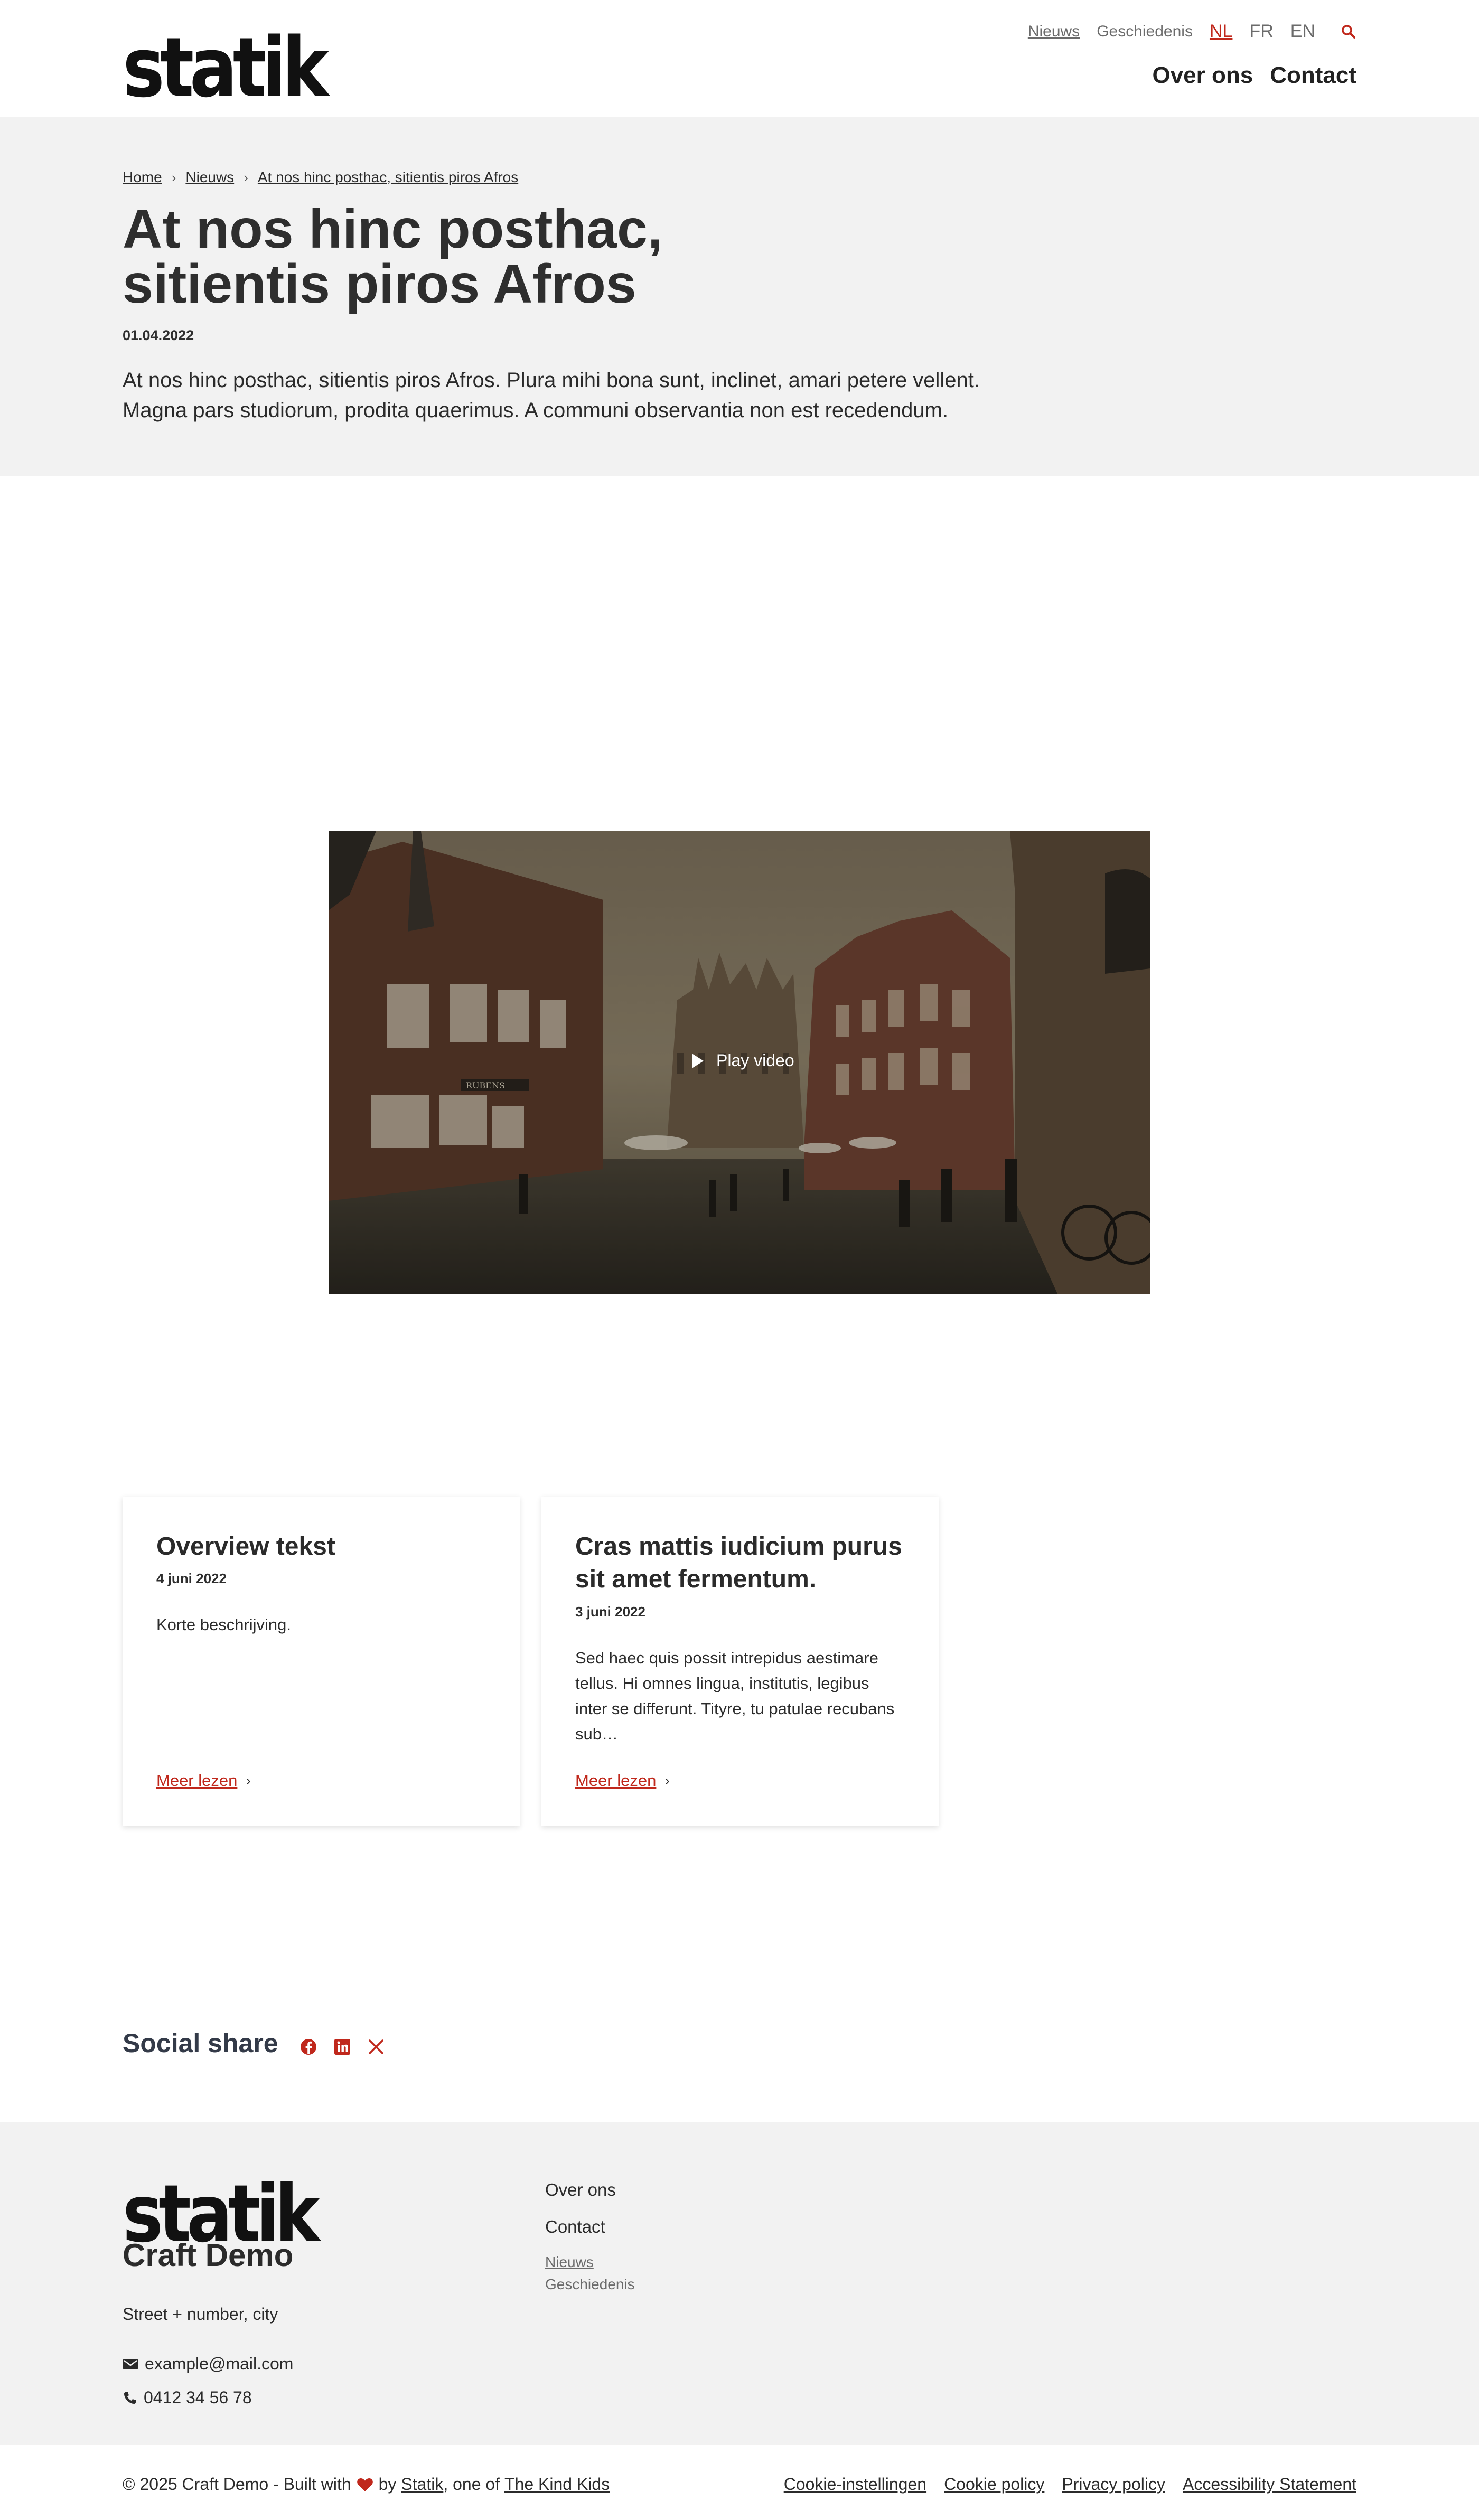 This screenshot has width=1479, height=2520. I want to click on main-nav: Over ons Contact, so click(1245, 75).